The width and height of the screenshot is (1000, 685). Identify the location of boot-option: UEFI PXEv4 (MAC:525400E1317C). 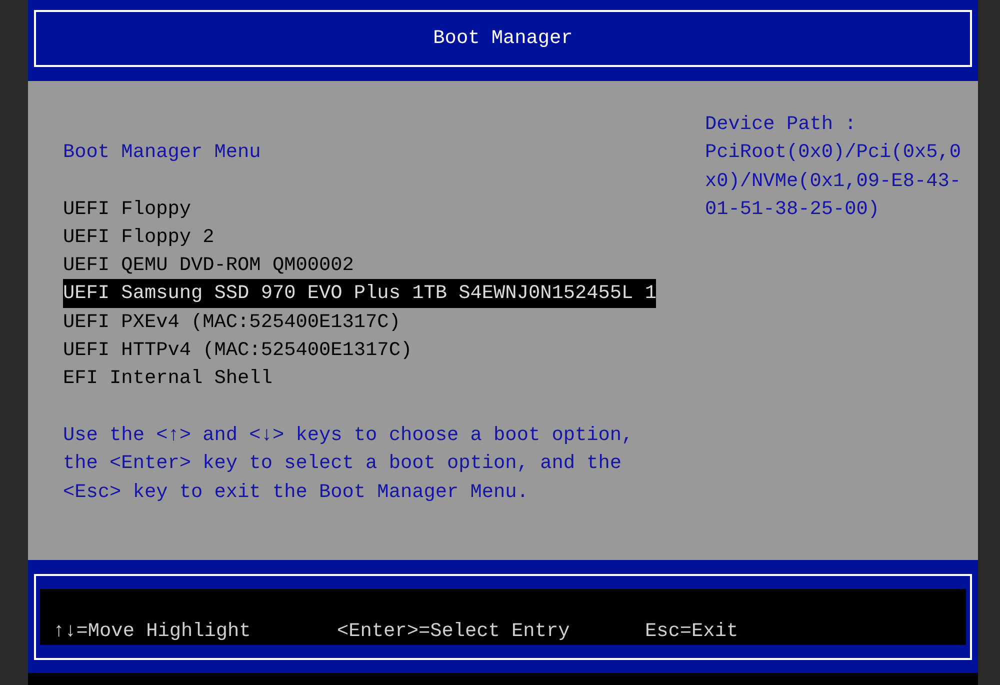
(231, 322).